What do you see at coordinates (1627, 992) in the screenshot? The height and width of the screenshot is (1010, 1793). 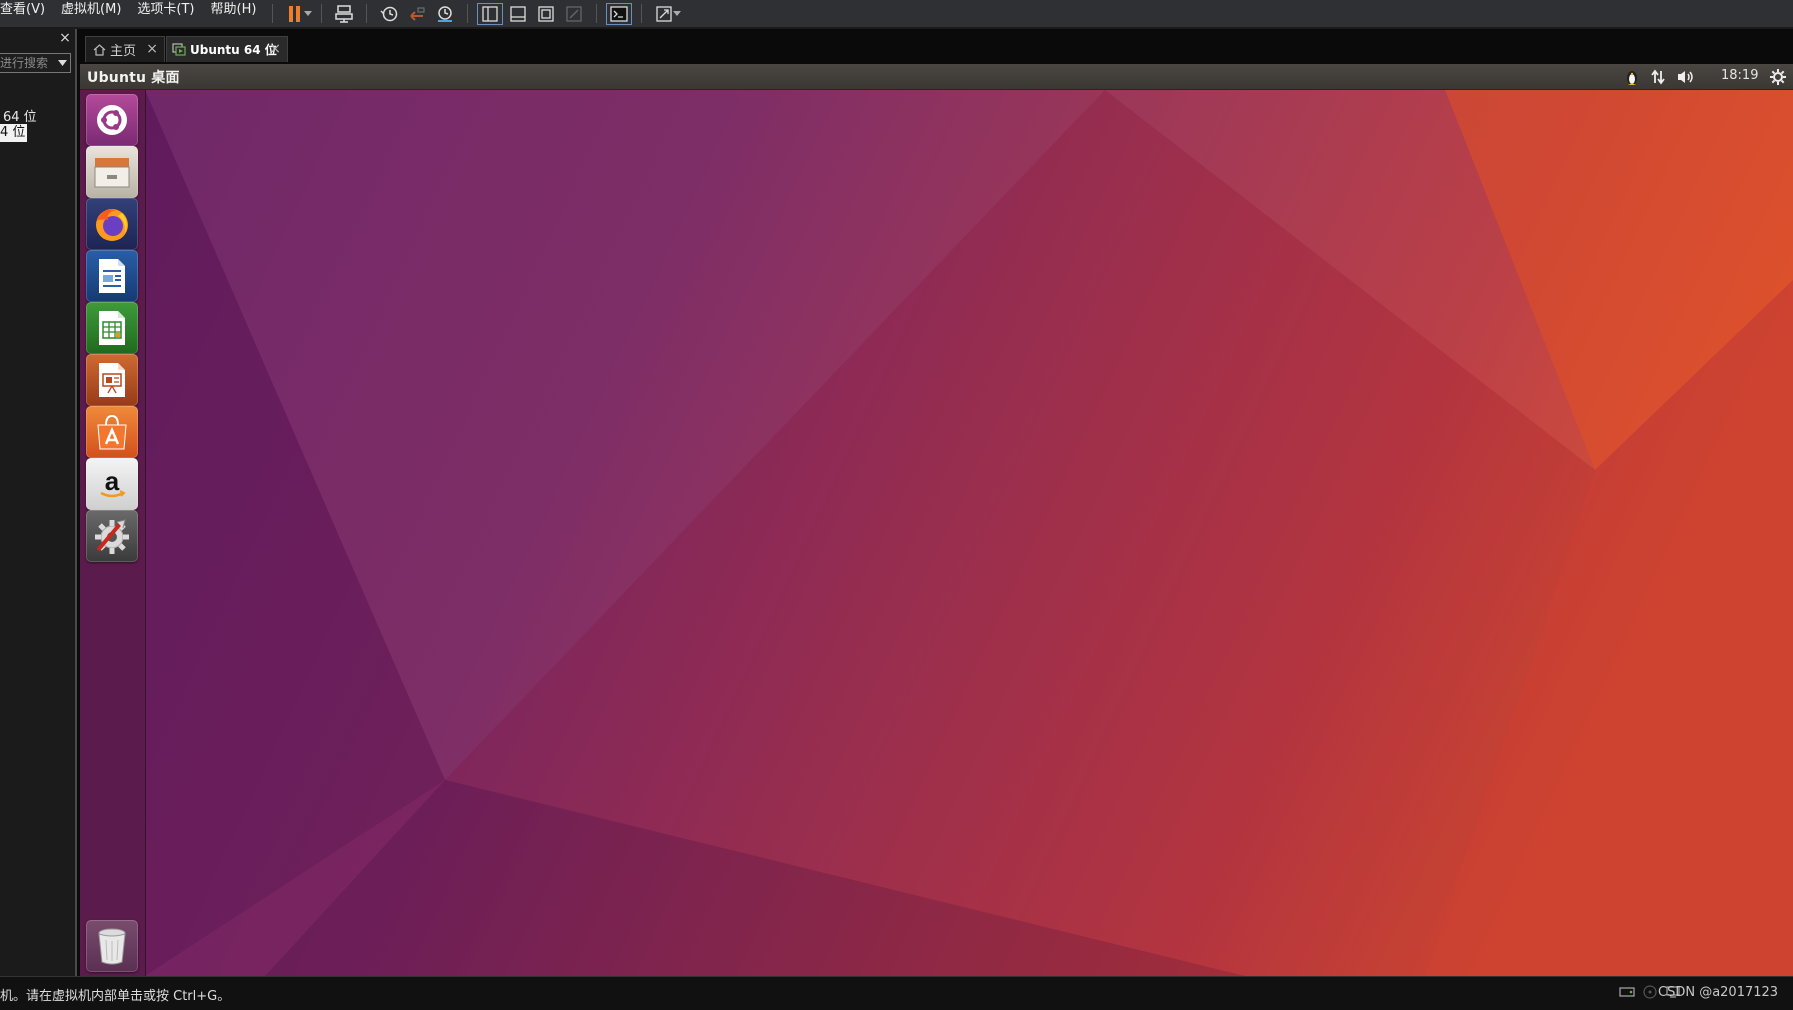 I see `hard-disk-icon` at bounding box center [1627, 992].